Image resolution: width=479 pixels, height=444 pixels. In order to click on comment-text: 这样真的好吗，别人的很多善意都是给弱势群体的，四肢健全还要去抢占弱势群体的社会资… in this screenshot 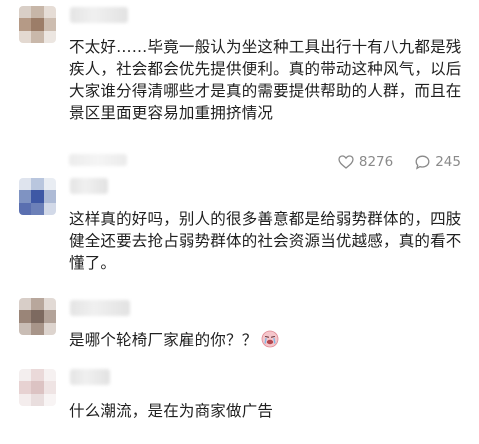, I will do `click(265, 241)`.